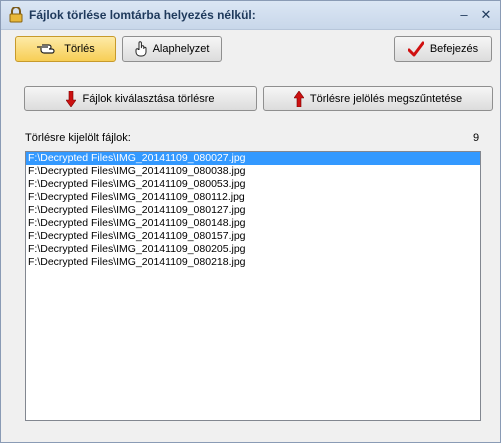  What do you see at coordinates (298, 98) in the screenshot?
I see `arrow-up-icon` at bounding box center [298, 98].